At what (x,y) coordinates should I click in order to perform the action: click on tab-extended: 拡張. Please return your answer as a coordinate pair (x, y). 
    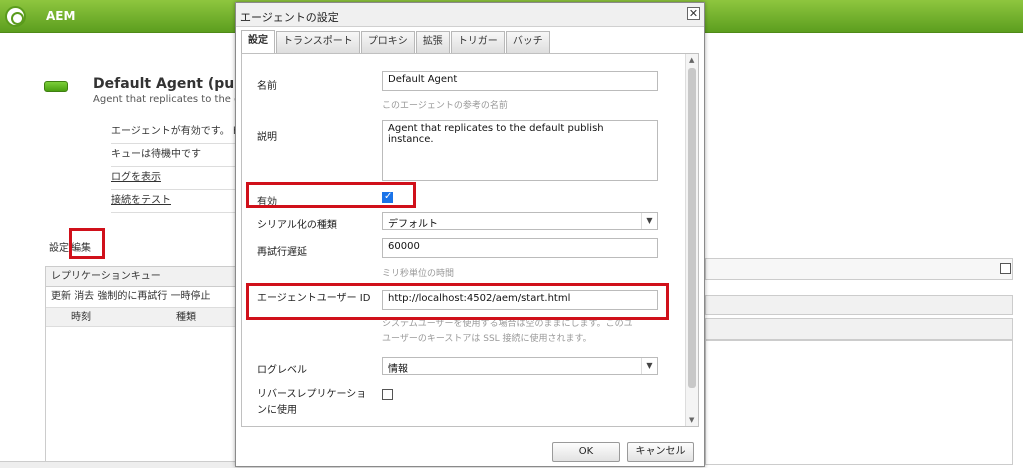
    Looking at the image, I should click on (432, 42).